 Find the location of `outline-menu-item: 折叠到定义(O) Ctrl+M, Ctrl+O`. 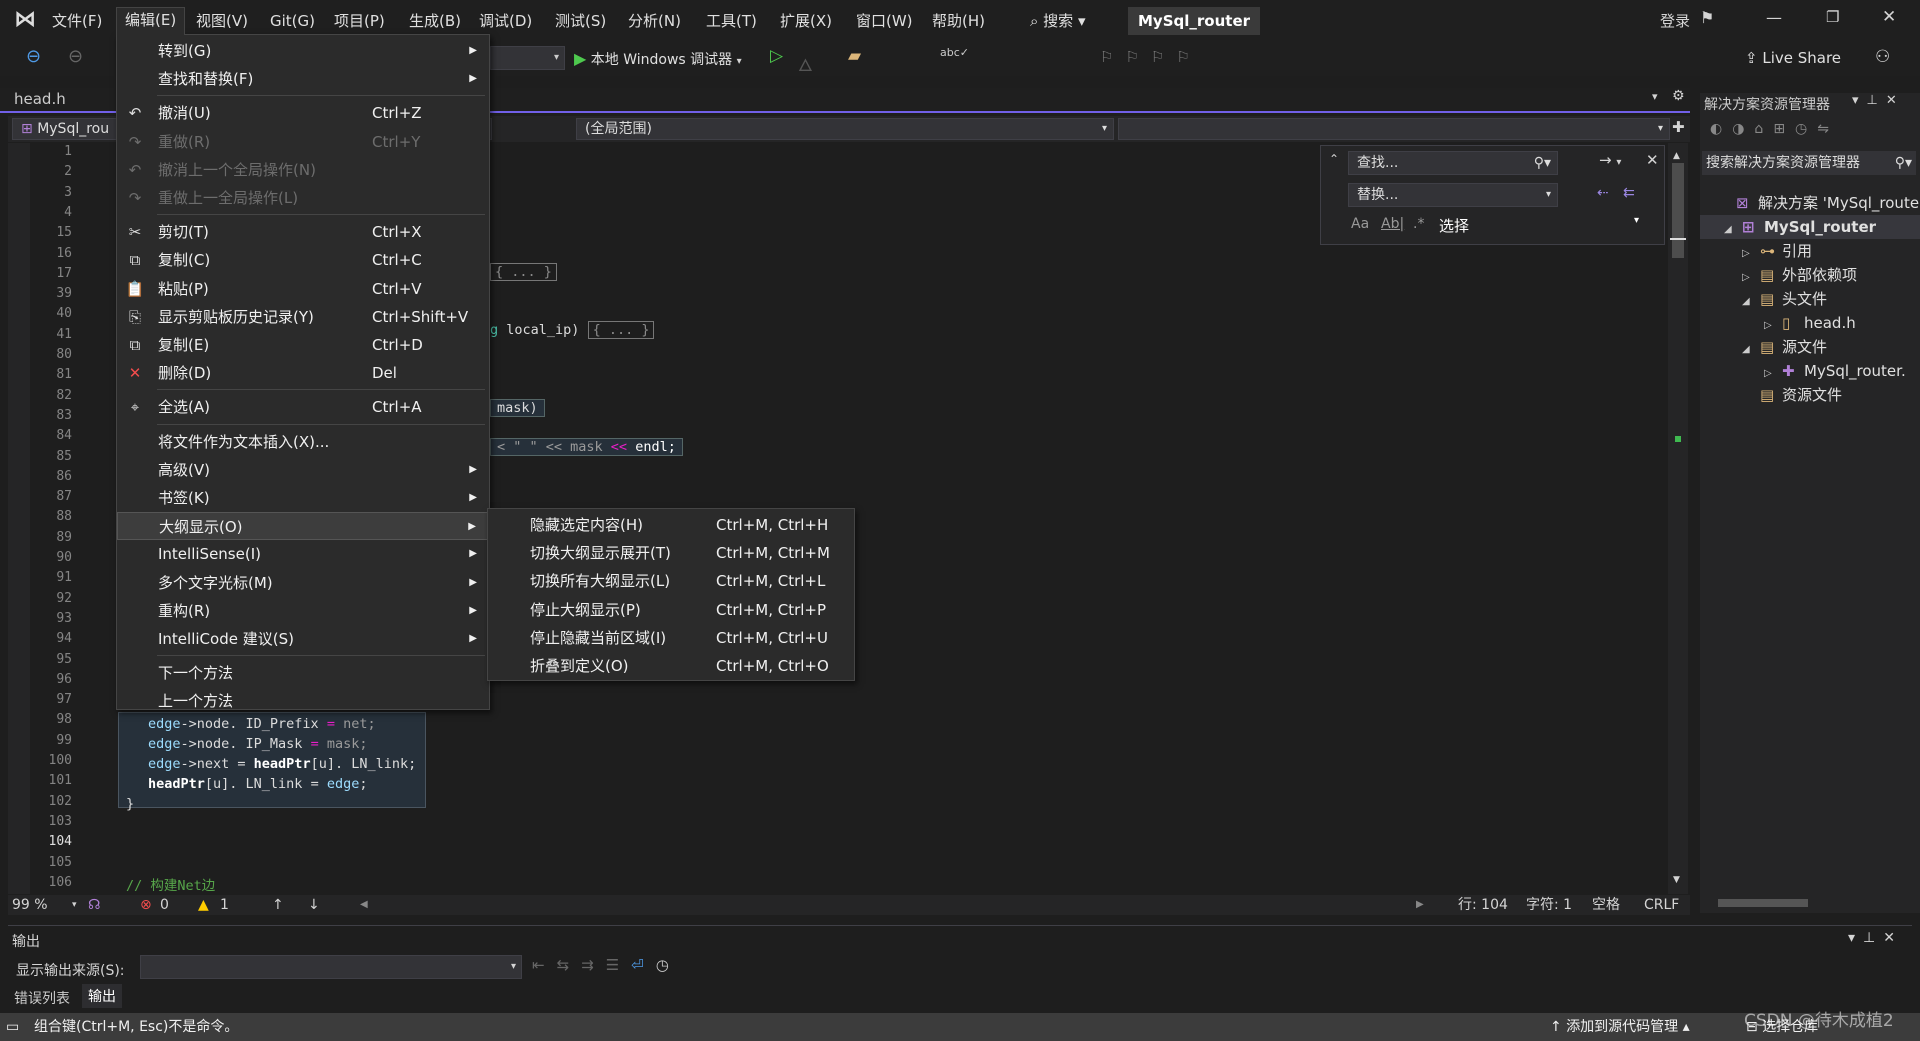

outline-menu-item: 折叠到定义(O) Ctrl+M, Ctrl+O is located at coordinates (671, 666).